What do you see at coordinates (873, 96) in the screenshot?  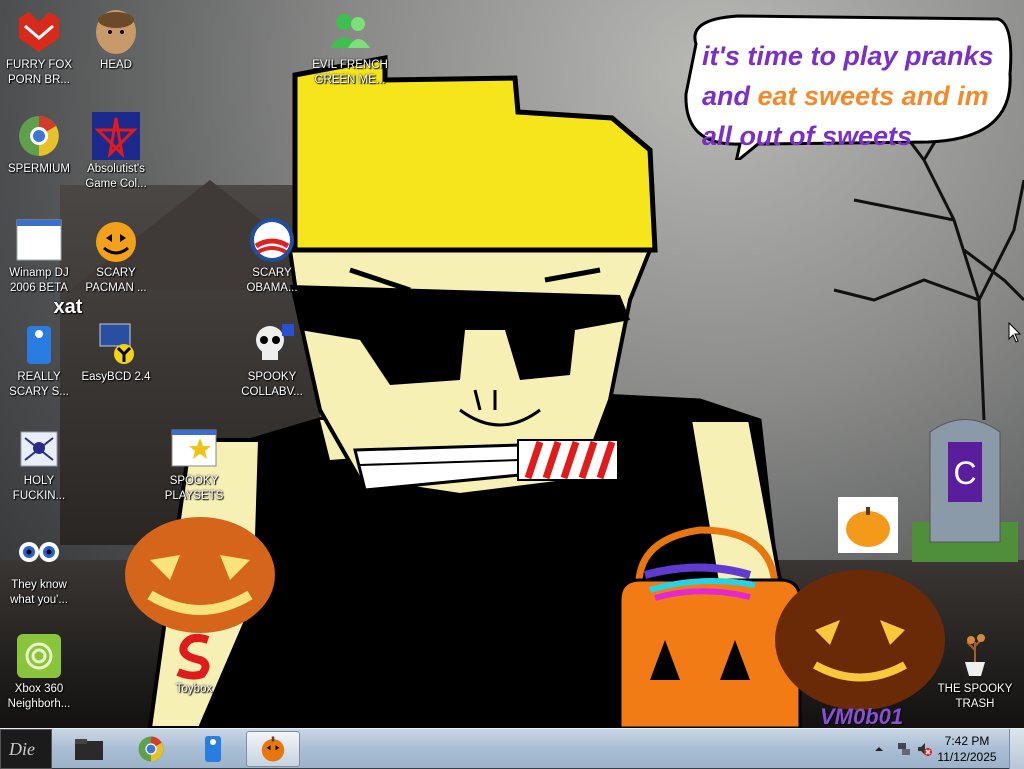 I see `bubble-line-2-orange: eat sweets and im` at bounding box center [873, 96].